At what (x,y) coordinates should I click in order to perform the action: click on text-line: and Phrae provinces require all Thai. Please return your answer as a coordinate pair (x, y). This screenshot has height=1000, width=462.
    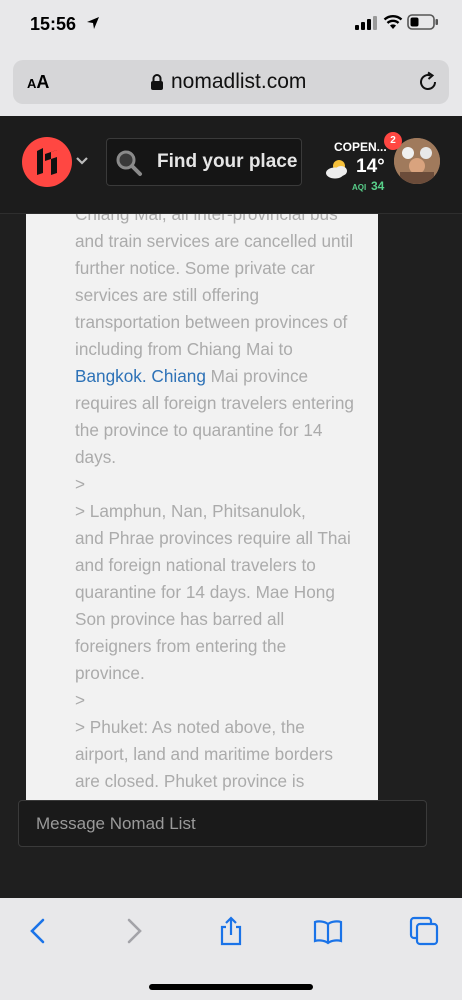
    Looking at the image, I should click on (213, 538).